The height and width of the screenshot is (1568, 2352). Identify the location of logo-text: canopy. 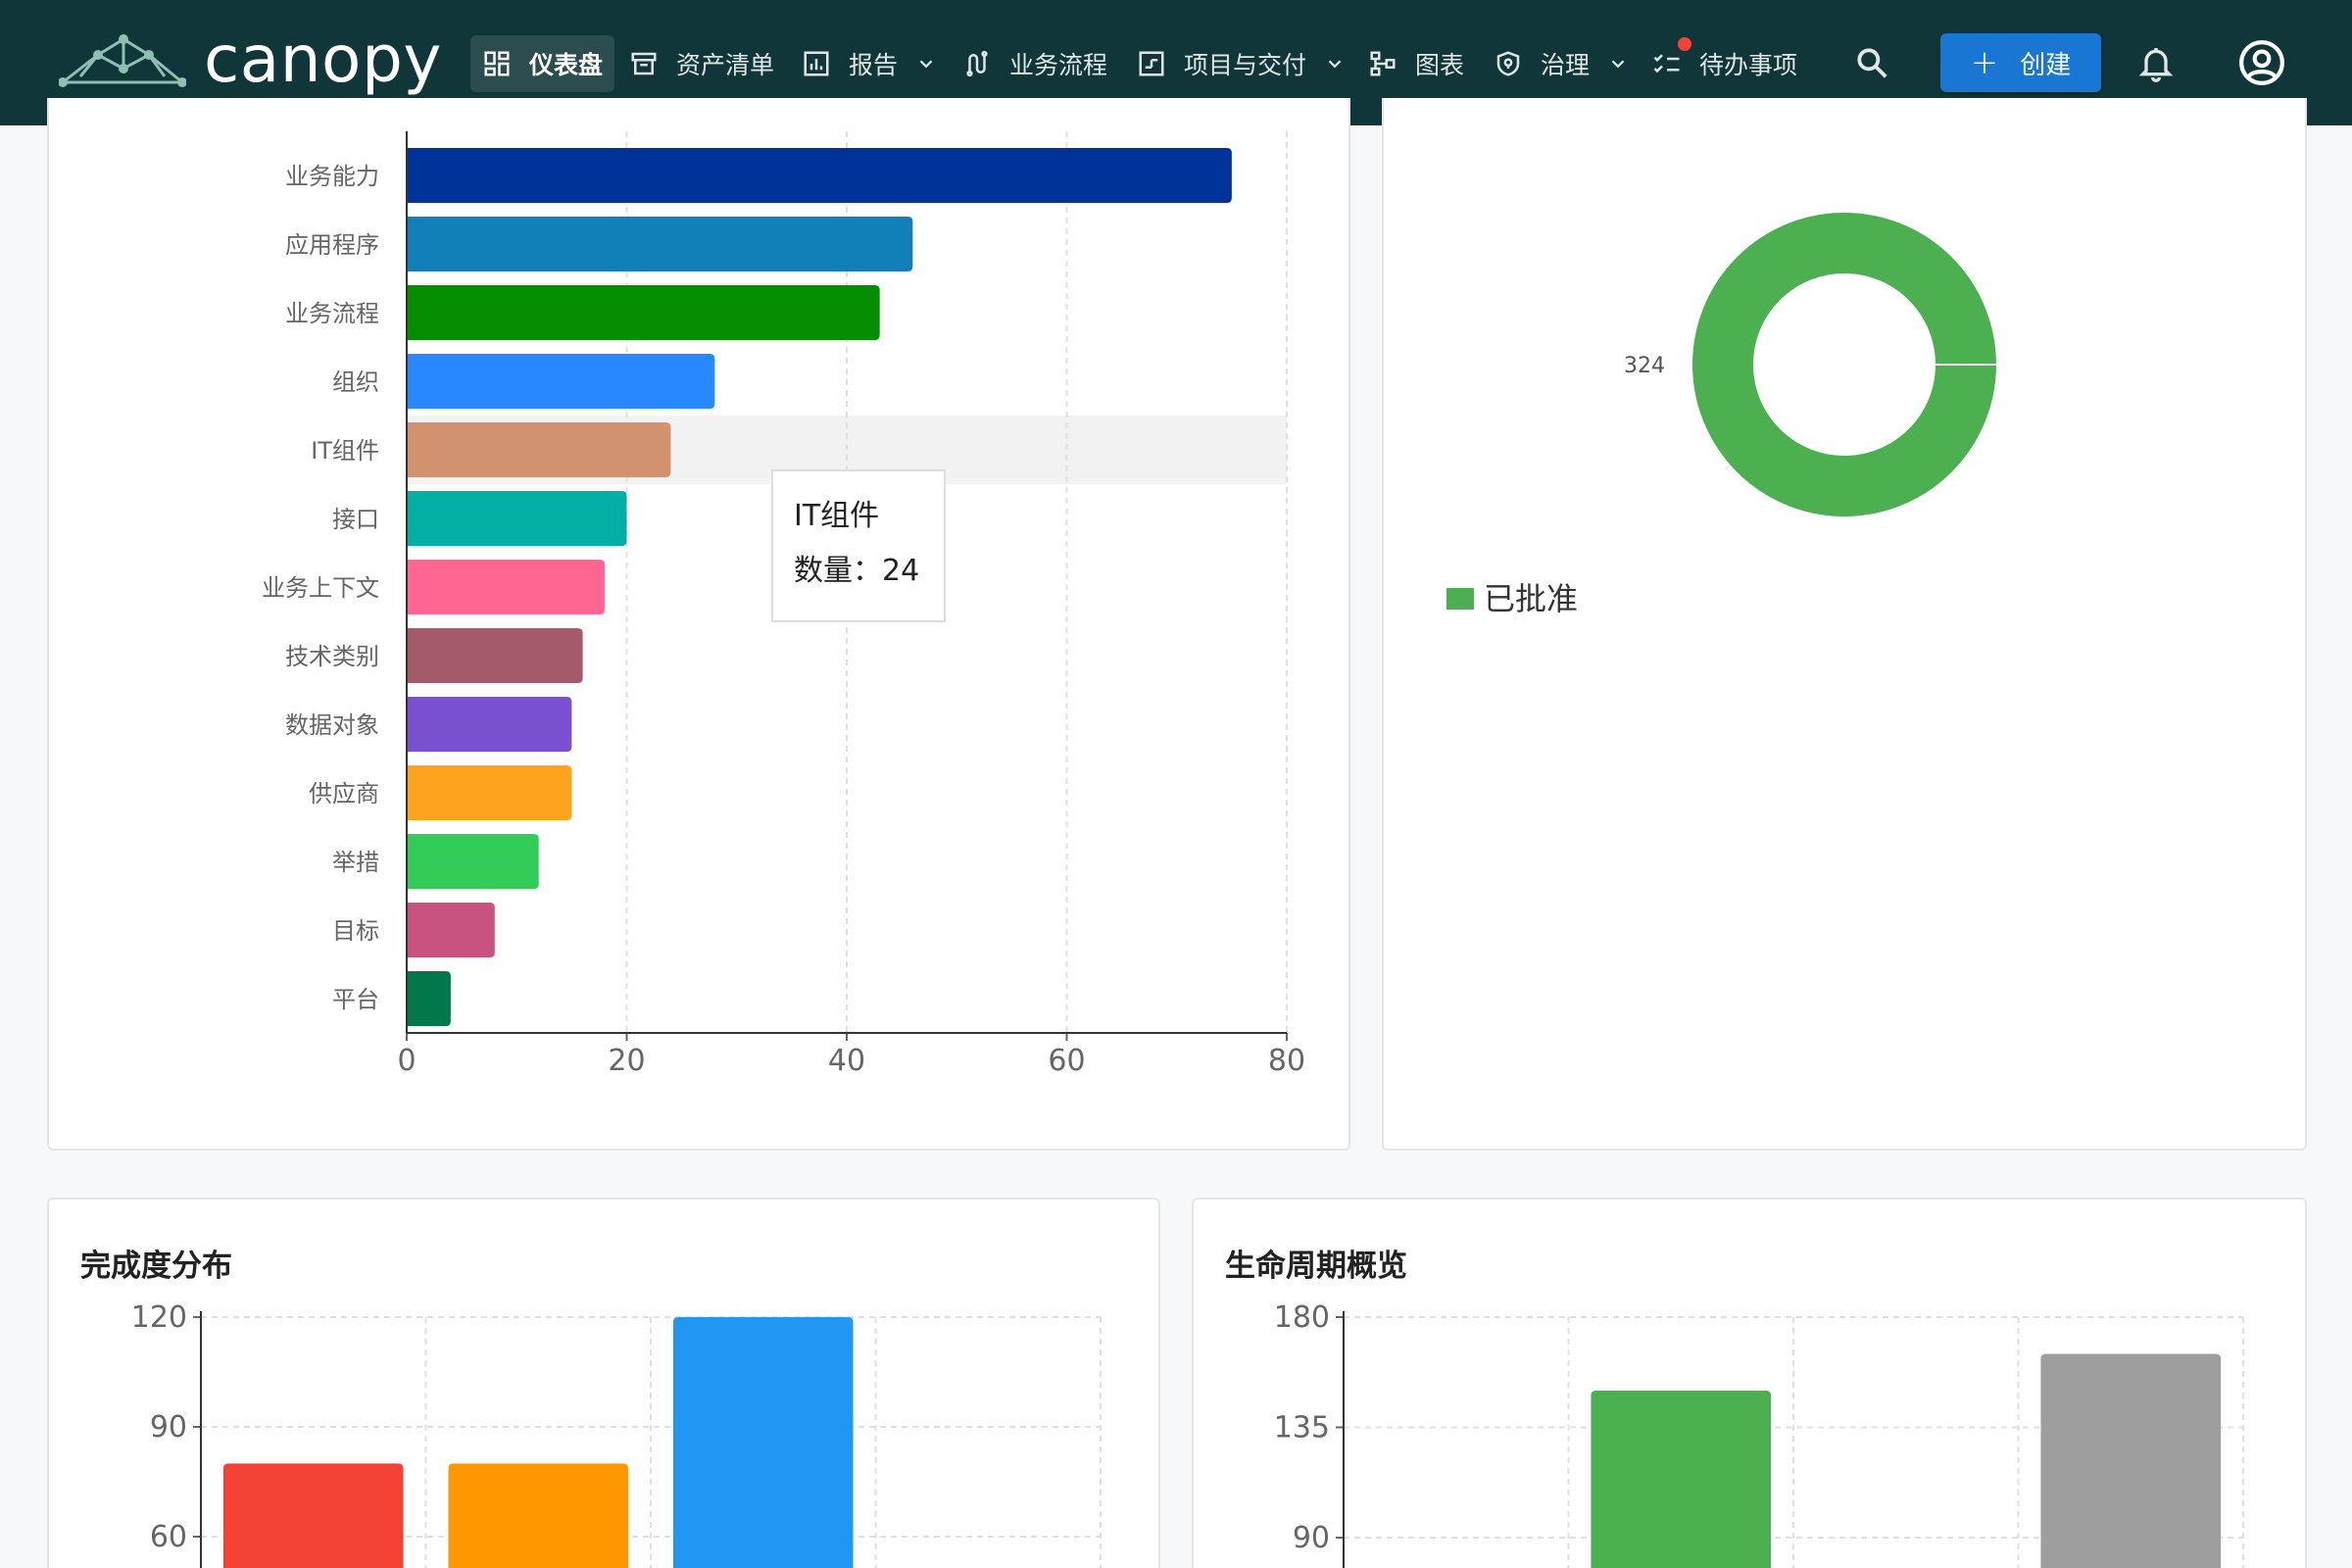
(323, 59).